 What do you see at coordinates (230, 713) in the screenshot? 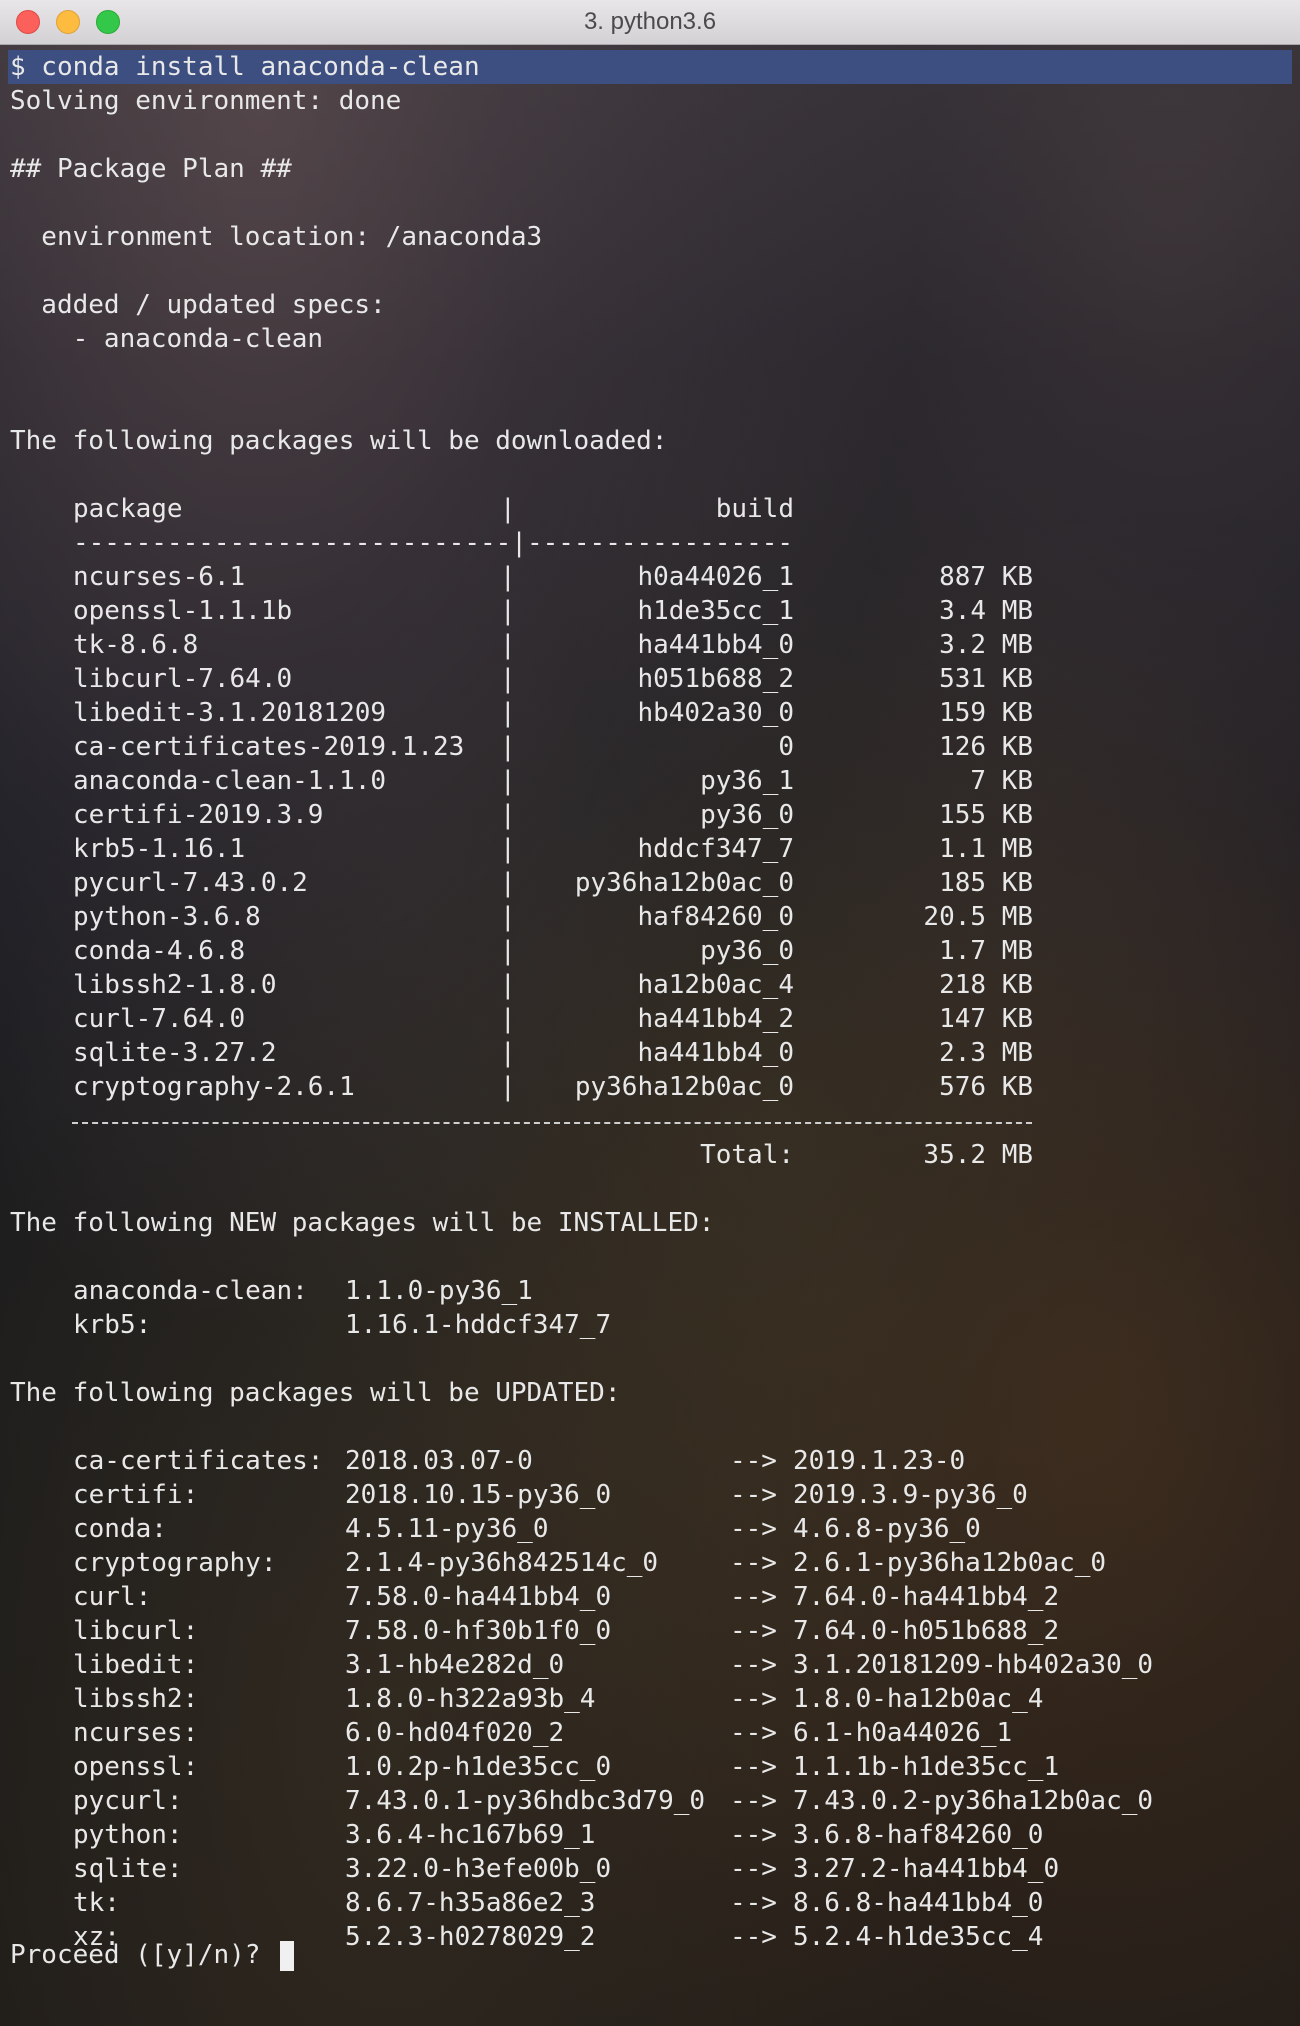
I see `download-package: libedit-3.1.20181209` at bounding box center [230, 713].